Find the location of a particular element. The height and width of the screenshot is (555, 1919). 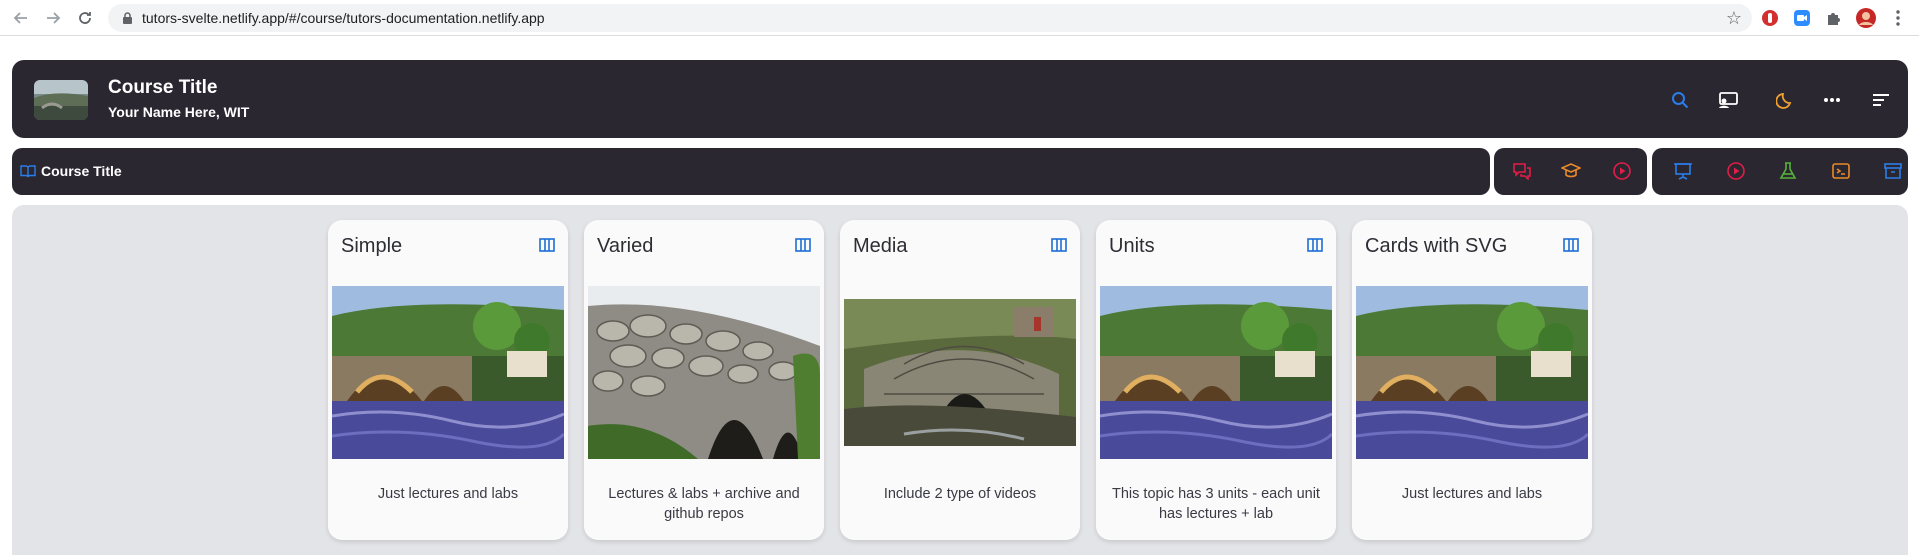

card-title: Units is located at coordinates (1132, 246).